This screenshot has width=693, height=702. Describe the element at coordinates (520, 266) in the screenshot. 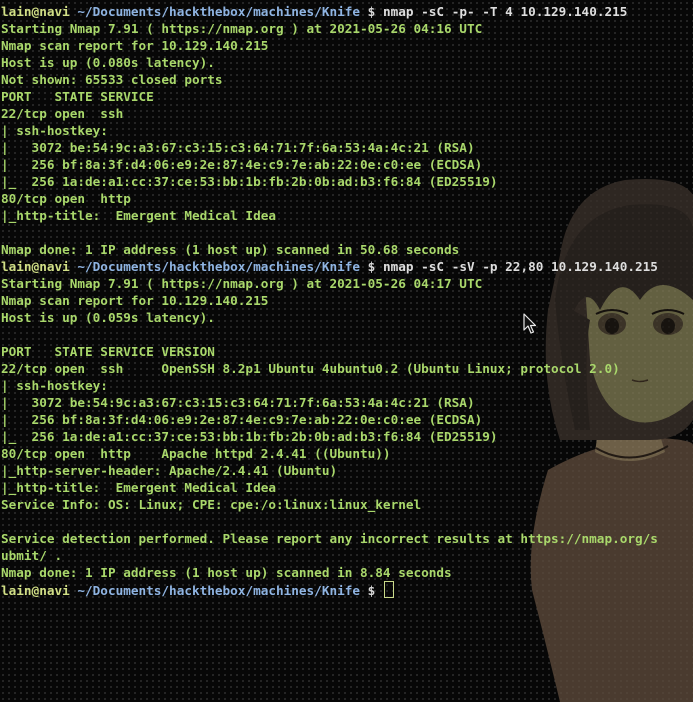

I see `command-text: nmap -sC -sV -p 22,80 10.129.140.215` at that location.